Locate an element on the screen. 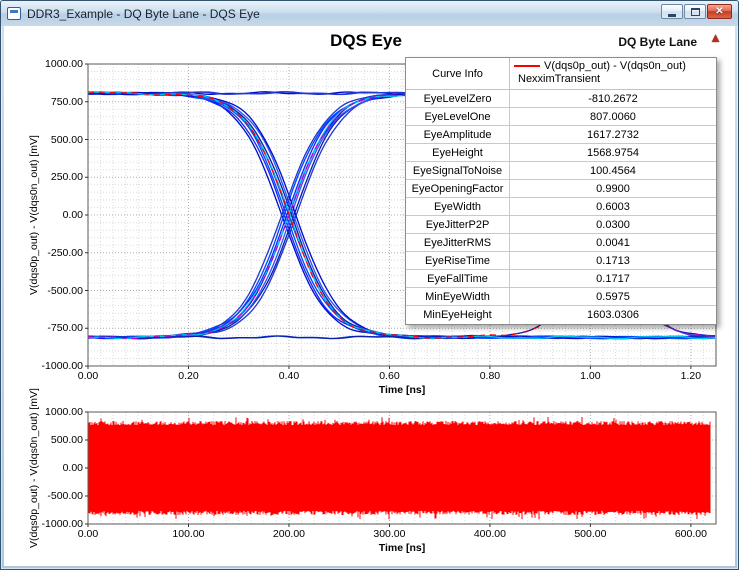 The image size is (739, 570). curve-info-value: 1617.2732 is located at coordinates (613, 134).